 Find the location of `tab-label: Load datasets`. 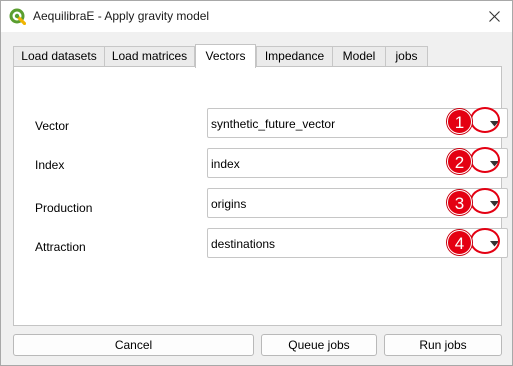

tab-label: Load datasets is located at coordinates (59, 56).